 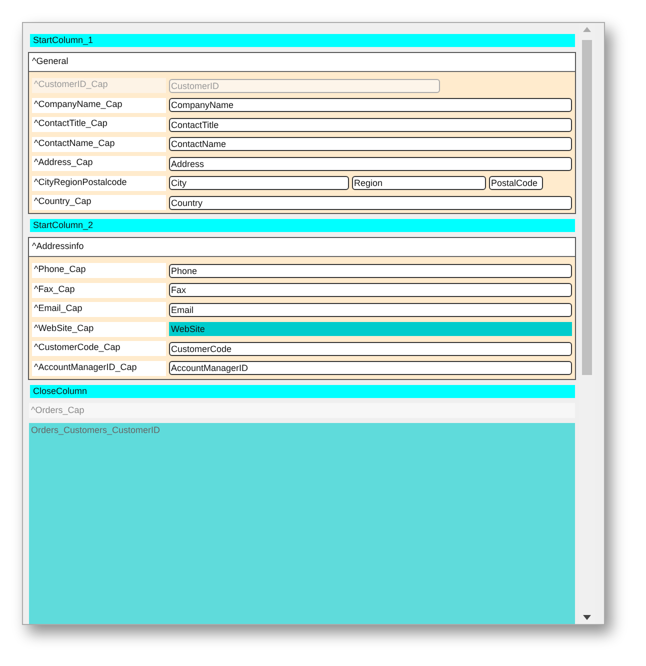 What do you see at coordinates (302, 62) in the screenshot?
I see `group-title: ^General` at bounding box center [302, 62].